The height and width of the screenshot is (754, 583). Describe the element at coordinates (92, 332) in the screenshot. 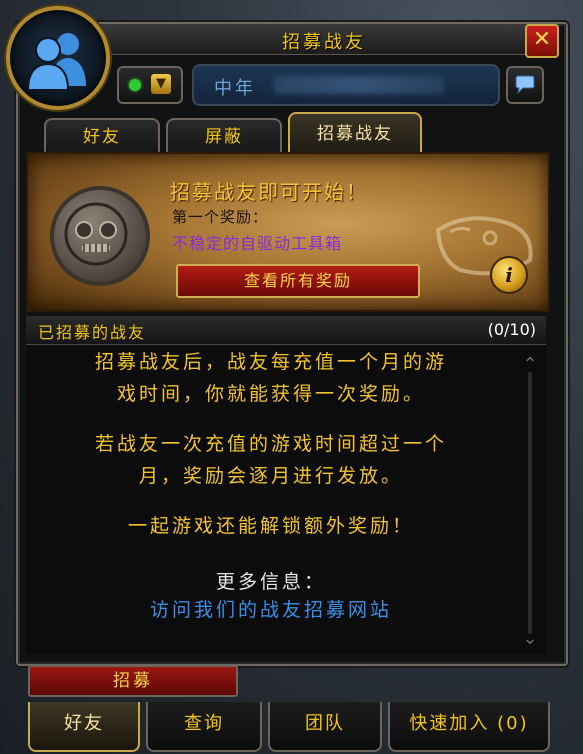

I see `recruited-title: 已招募的战友` at that location.